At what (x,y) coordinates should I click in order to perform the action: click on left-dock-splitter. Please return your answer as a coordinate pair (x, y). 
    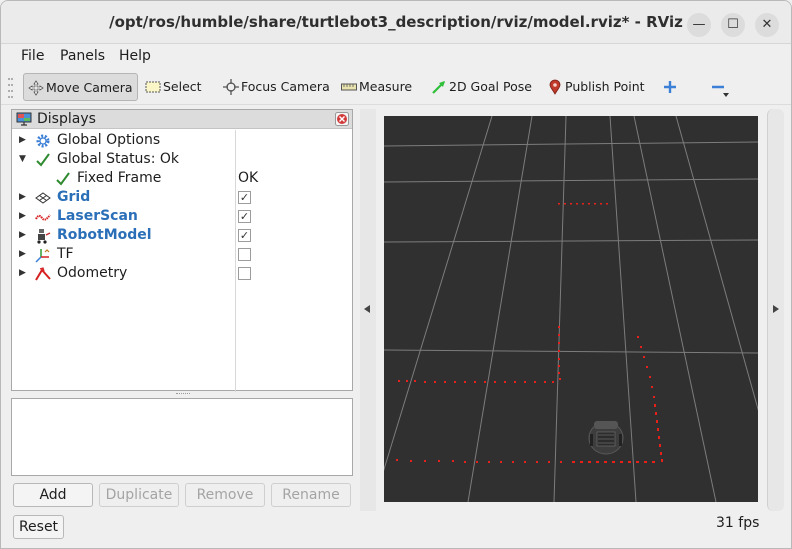
    Looking at the image, I should click on (368, 310).